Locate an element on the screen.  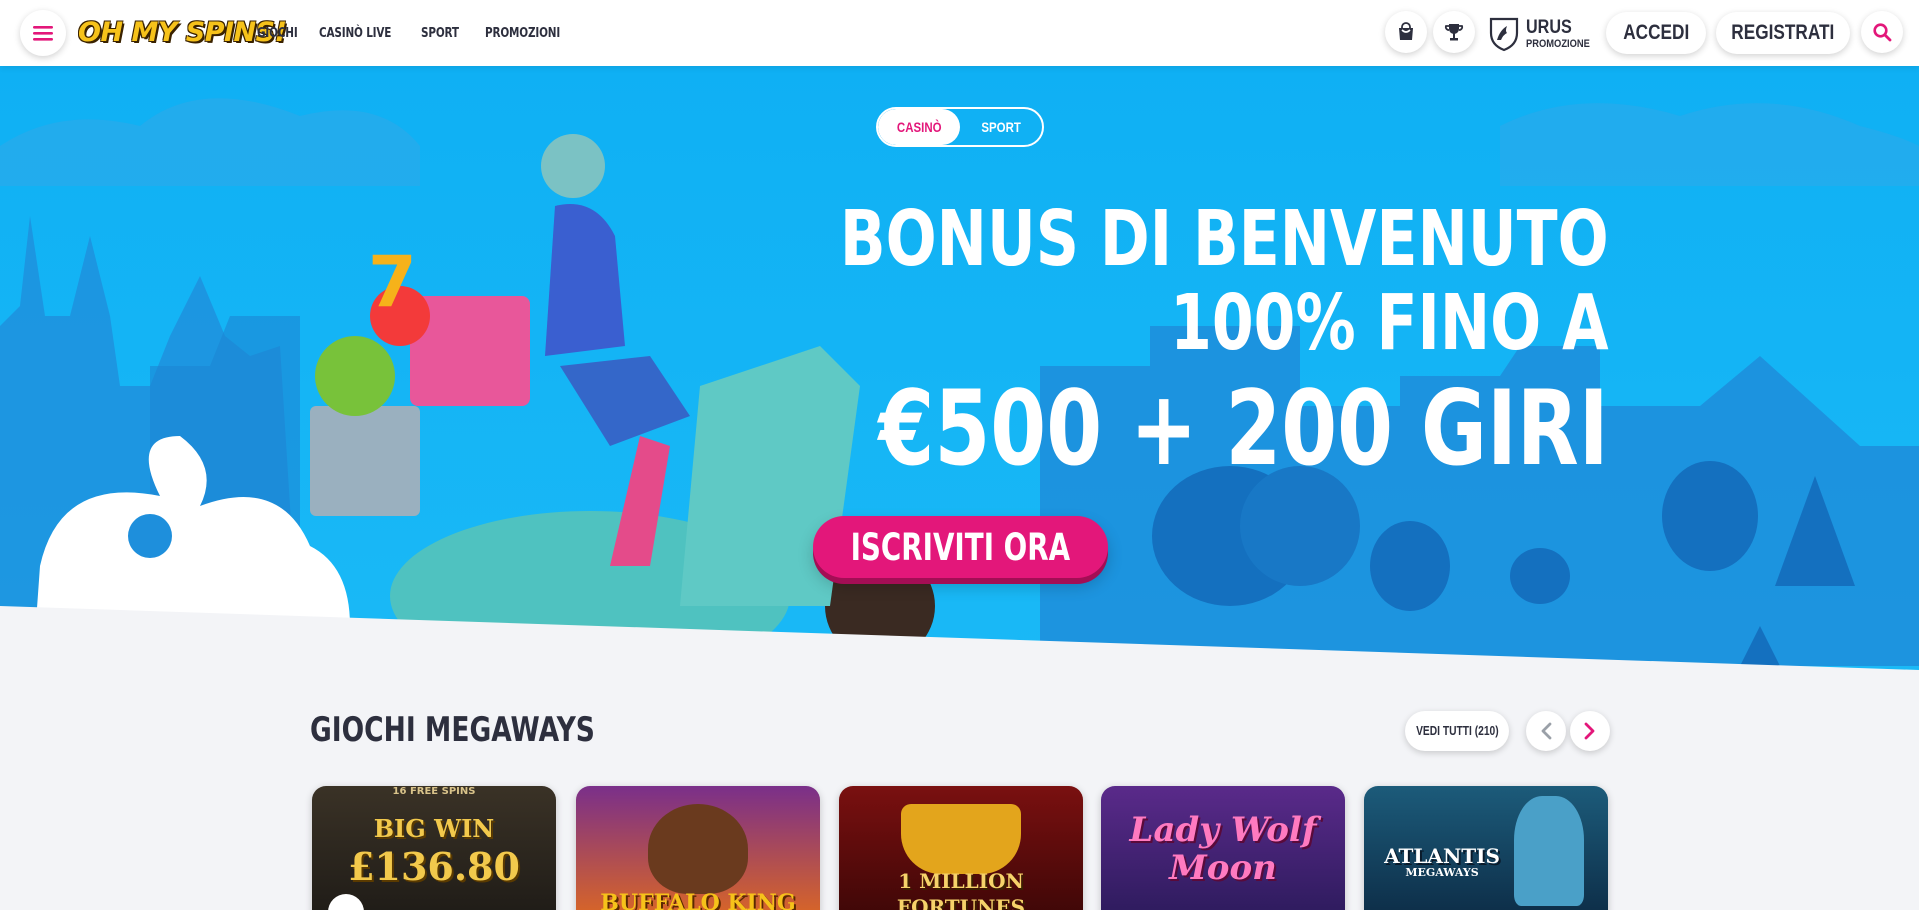
chevron-right-icon is located at coordinates (1589, 731).